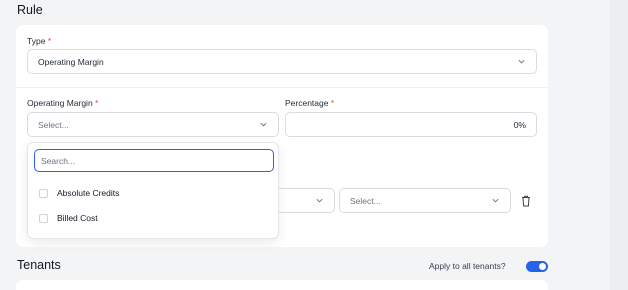  I want to click on type-select-value: Operating Margin, so click(71, 61).